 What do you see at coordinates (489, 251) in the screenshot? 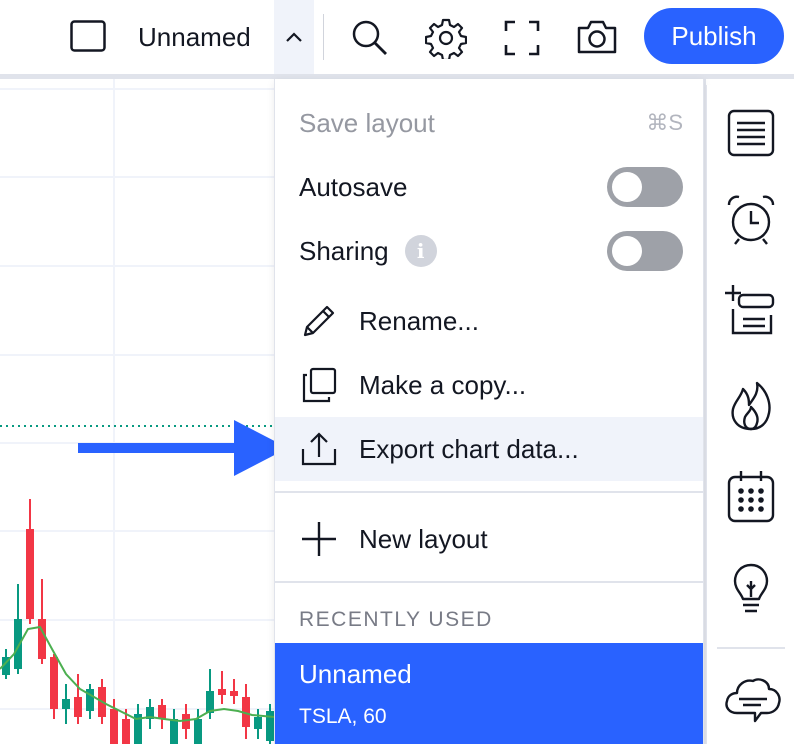
I see `sharing-item: Sharing i` at bounding box center [489, 251].